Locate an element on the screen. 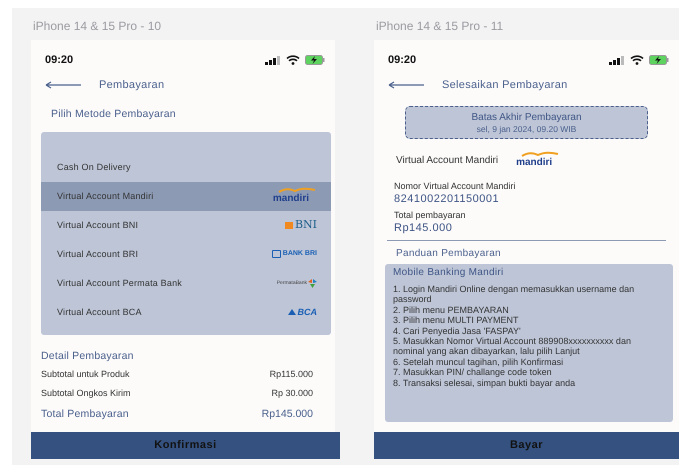 Image resolution: width=679 pixels, height=465 pixels. page-title: Pembayaran is located at coordinates (131, 85).